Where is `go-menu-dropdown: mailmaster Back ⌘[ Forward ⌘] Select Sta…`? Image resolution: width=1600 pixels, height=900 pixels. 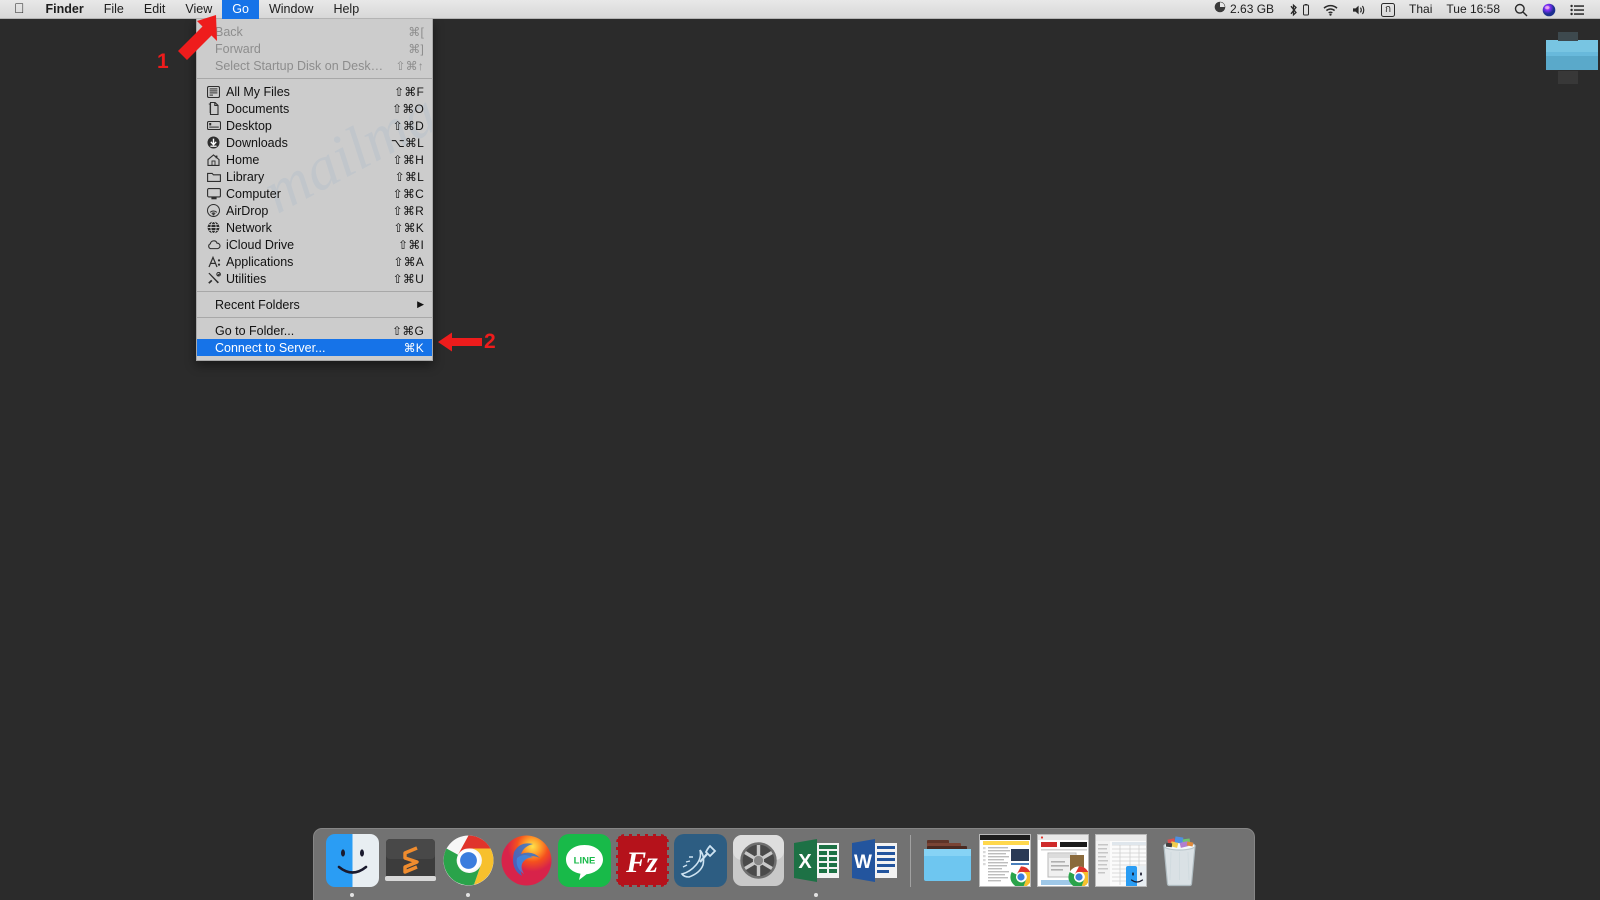
go-menu-dropdown: mailmaster Back ⌘[ Forward ⌘] Select Sta… is located at coordinates (314, 190).